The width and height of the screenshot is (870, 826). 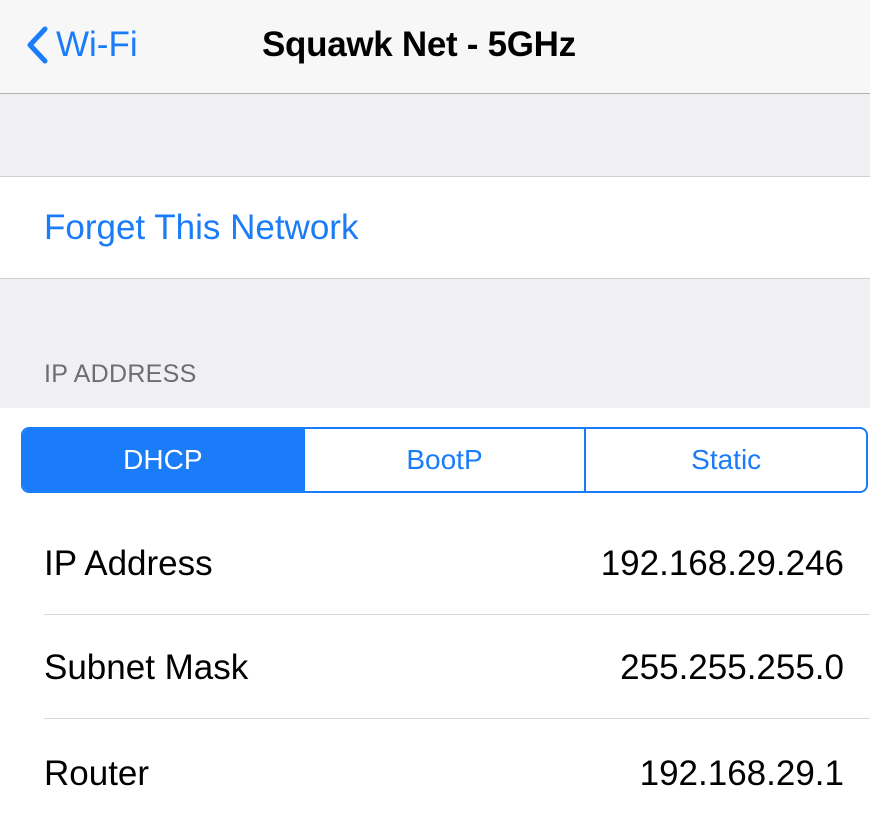 What do you see at coordinates (741, 773) in the screenshot?
I see `router-value: 192.168.29.1` at bounding box center [741, 773].